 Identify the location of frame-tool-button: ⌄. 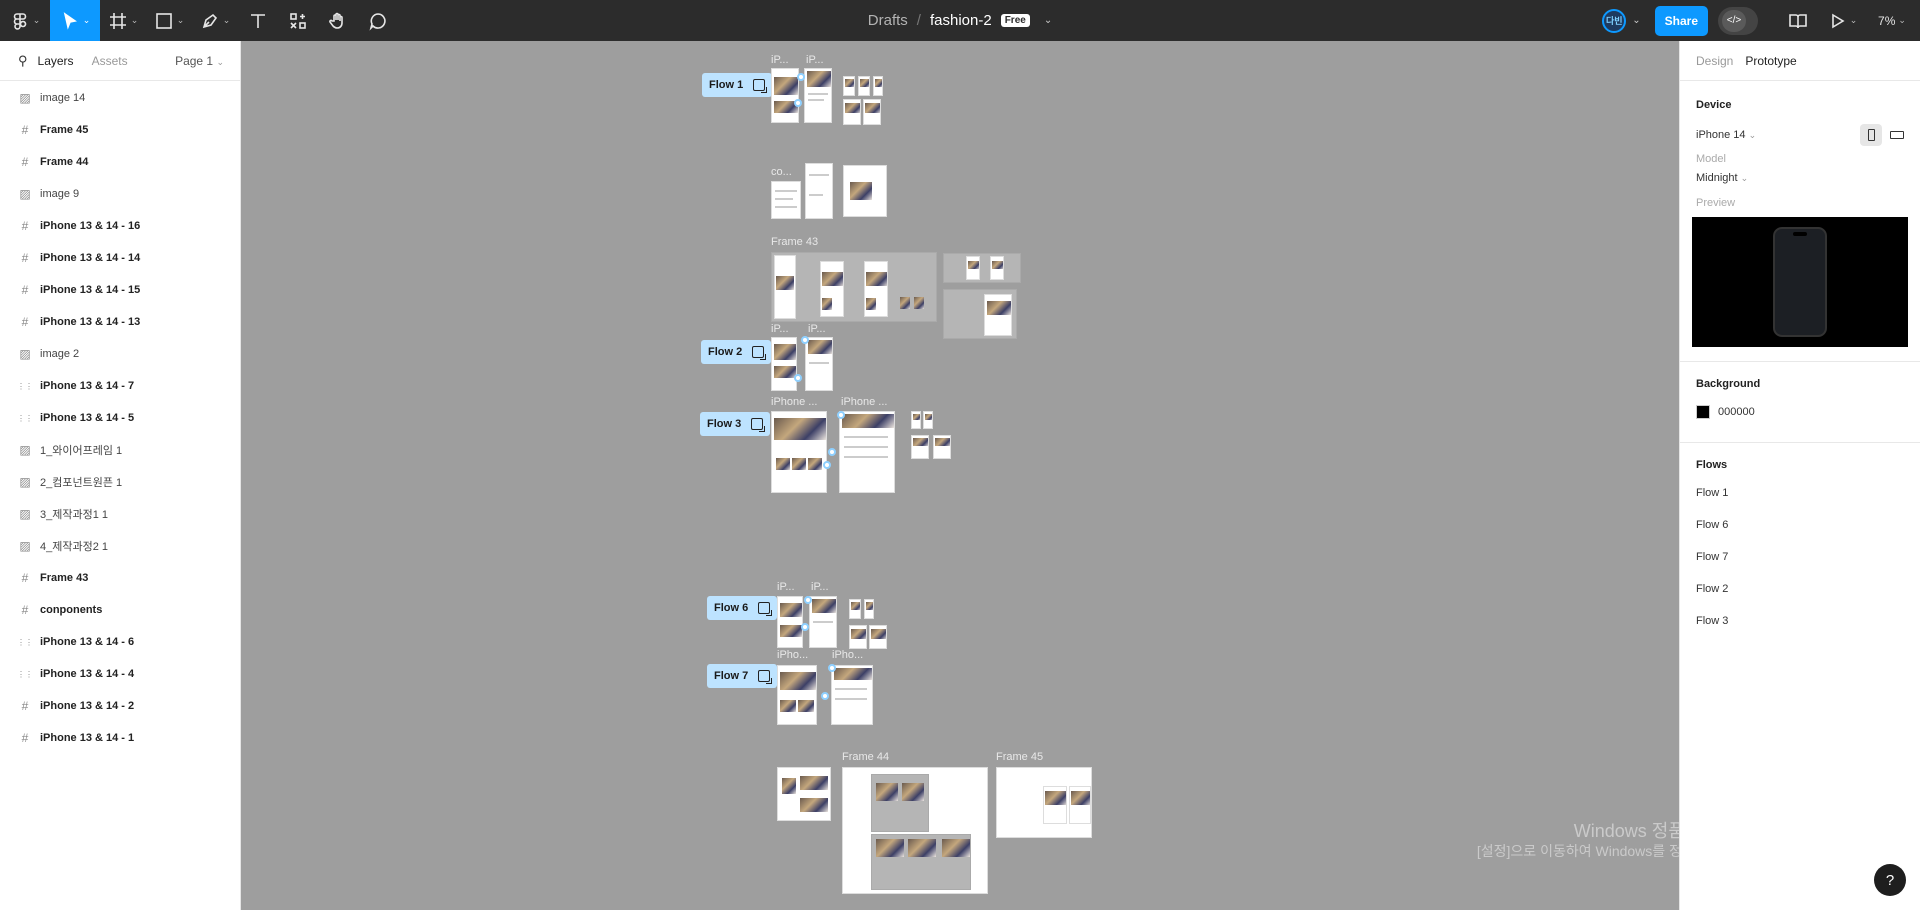
(123, 20).